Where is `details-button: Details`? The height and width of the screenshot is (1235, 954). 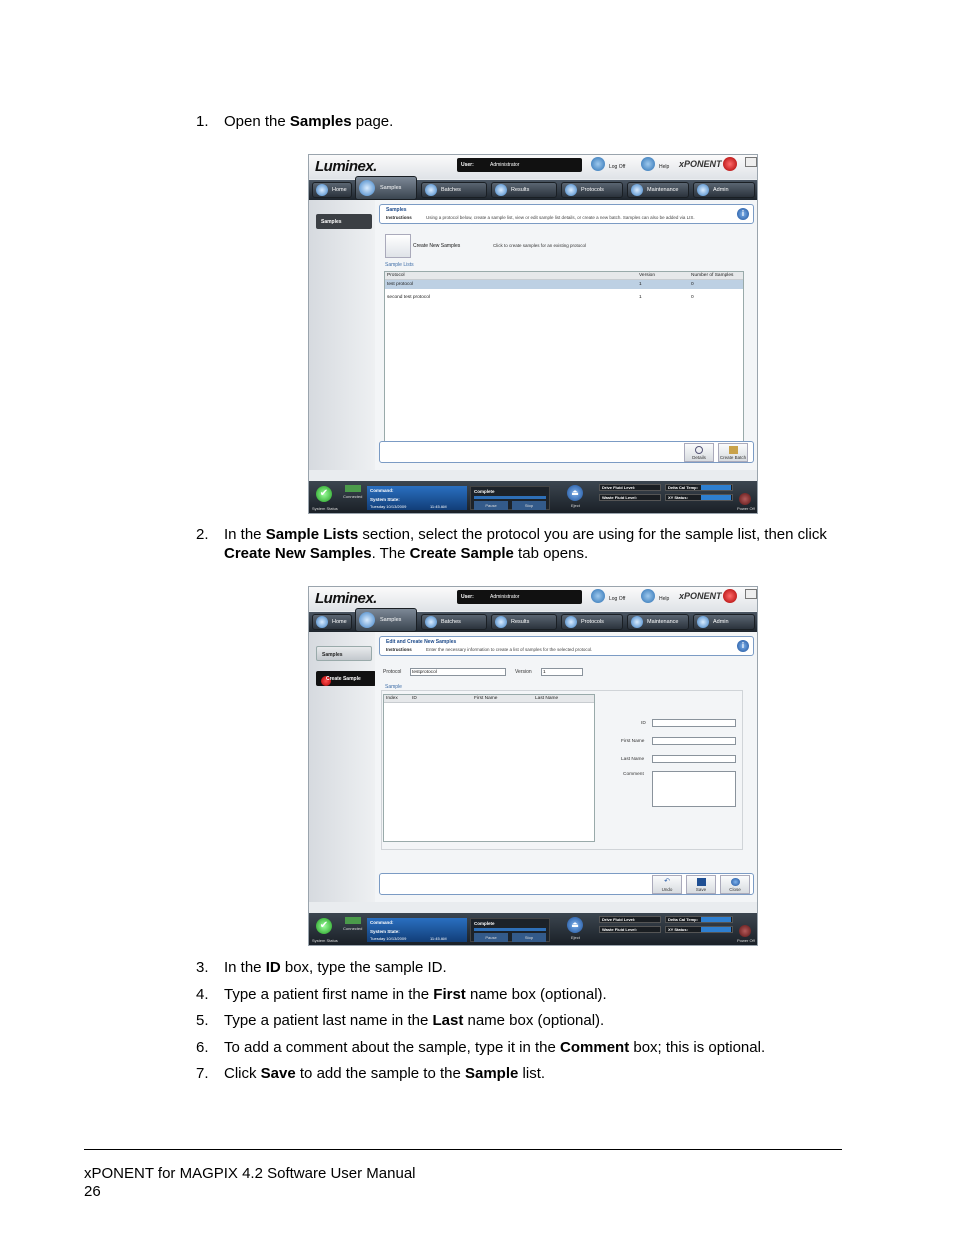 details-button: Details is located at coordinates (699, 452).